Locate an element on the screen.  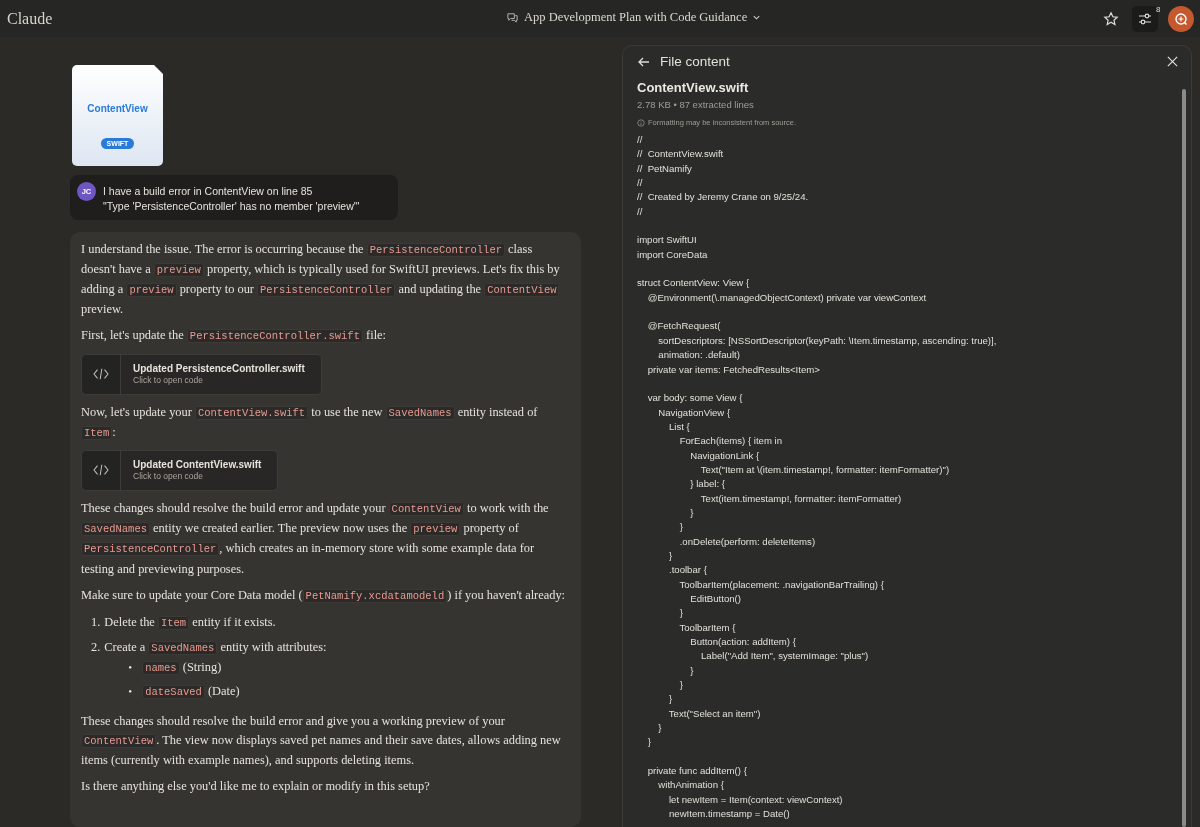
profile-button is located at coordinates (1181, 18).